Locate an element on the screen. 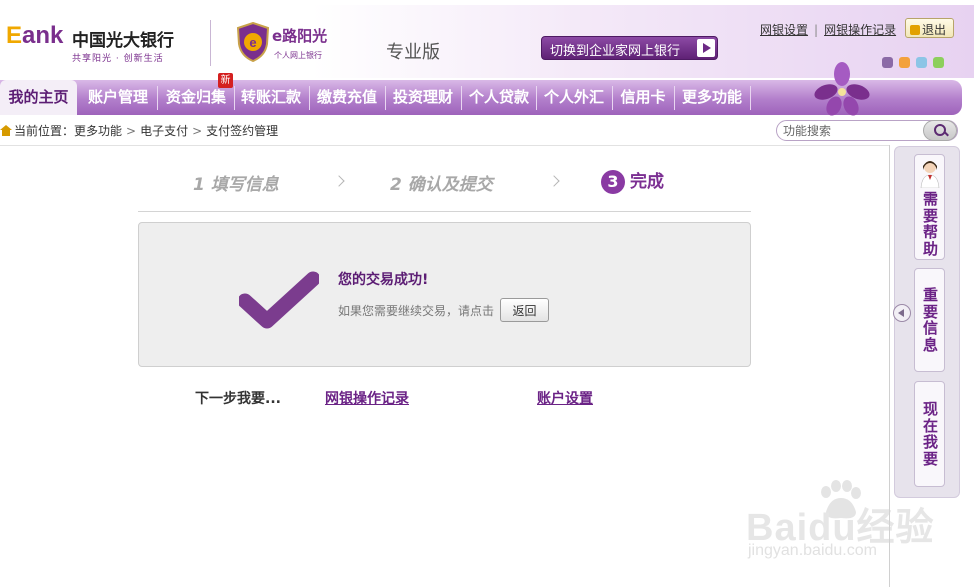  svg-text: e is located at coordinates (252, 42).